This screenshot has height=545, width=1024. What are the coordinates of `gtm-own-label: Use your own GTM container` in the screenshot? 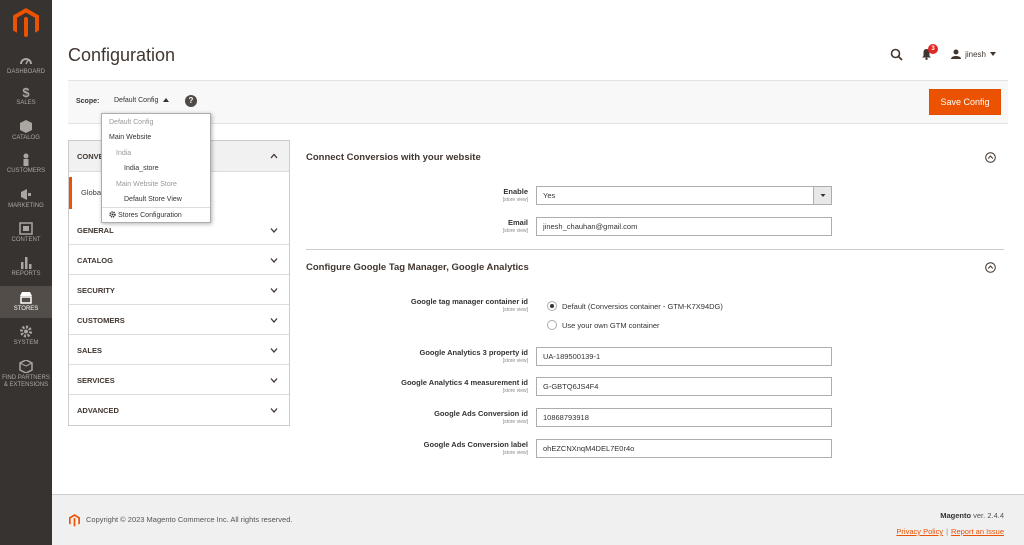 It's located at (611, 325).